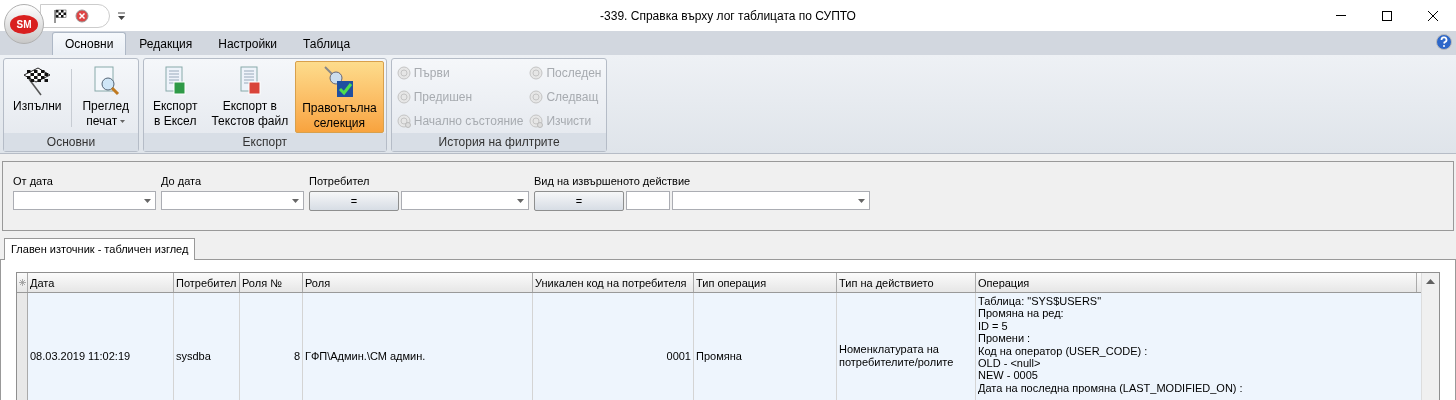 The width and height of the screenshot is (1456, 400). What do you see at coordinates (296, 356) in the screenshot?
I see `table-cell: 8` at bounding box center [296, 356].